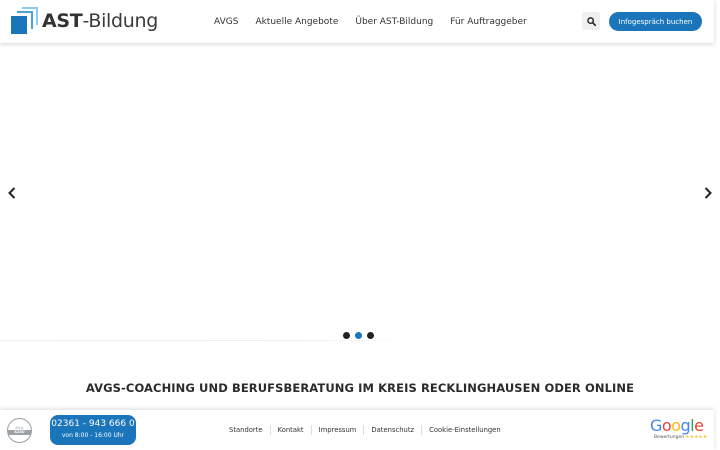 The width and height of the screenshot is (720, 450). I want to click on azav-seal-icon: ASA AZAV, so click(19, 430).